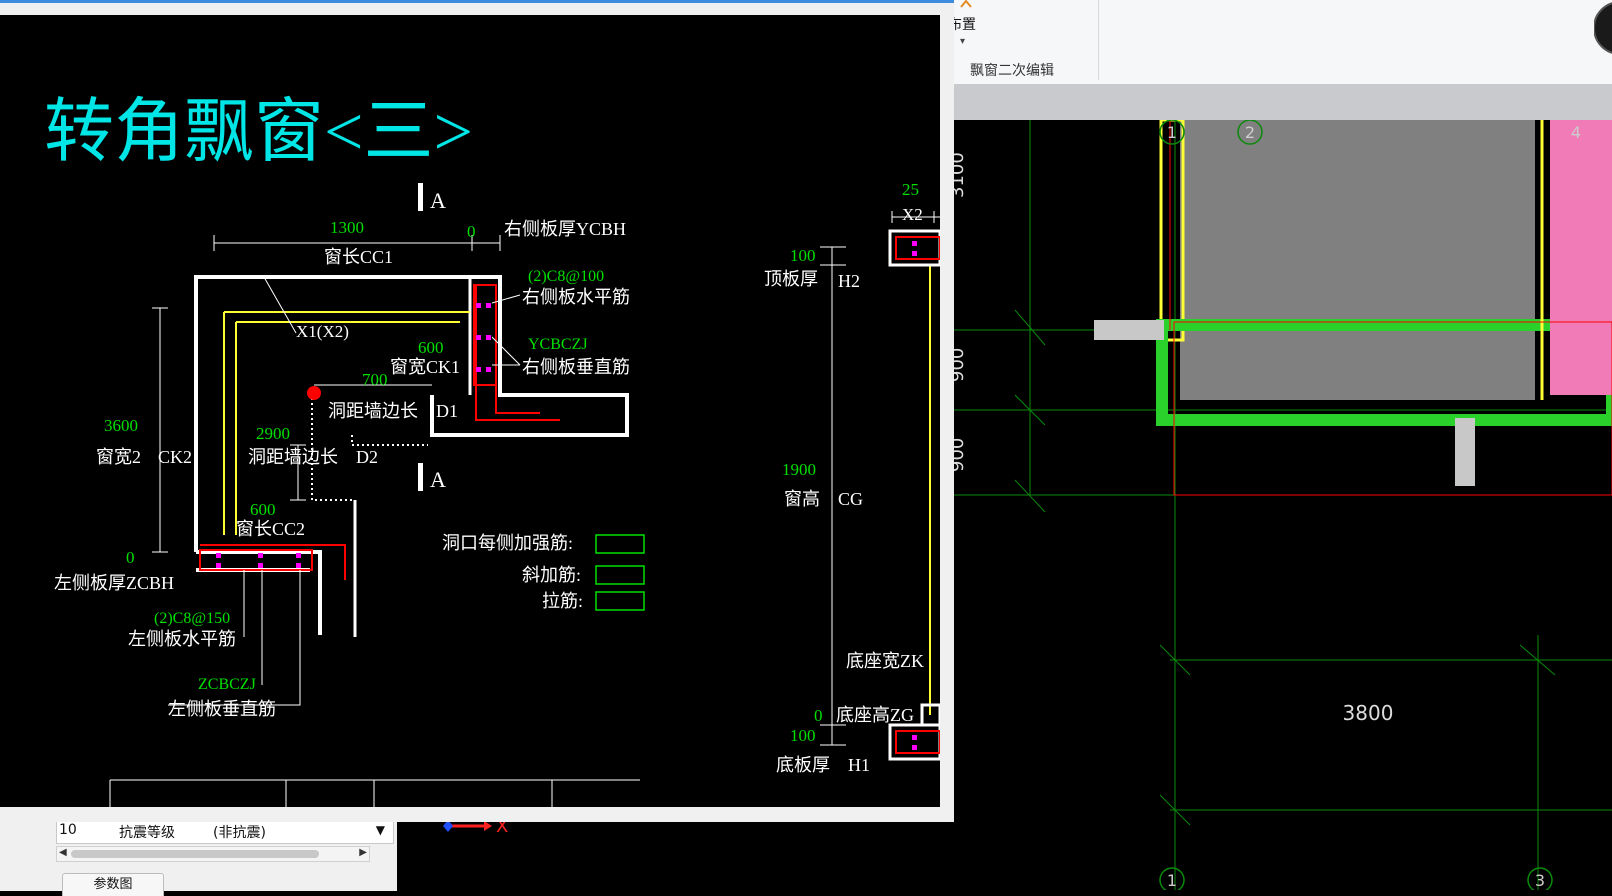 This screenshot has height=896, width=1612. What do you see at coordinates (239, 832) in the screenshot?
I see `param-row-value: (非抗震)` at bounding box center [239, 832].